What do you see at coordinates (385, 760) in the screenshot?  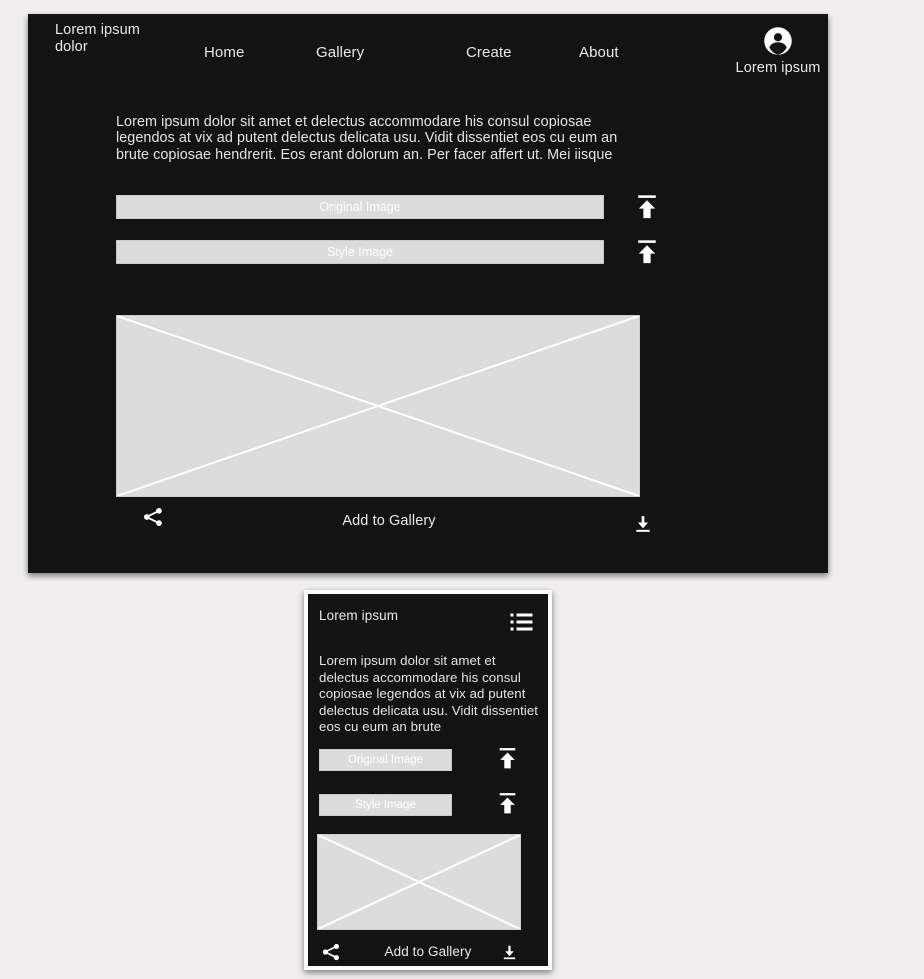 I see `mobile-original-image-field: Original Image` at bounding box center [385, 760].